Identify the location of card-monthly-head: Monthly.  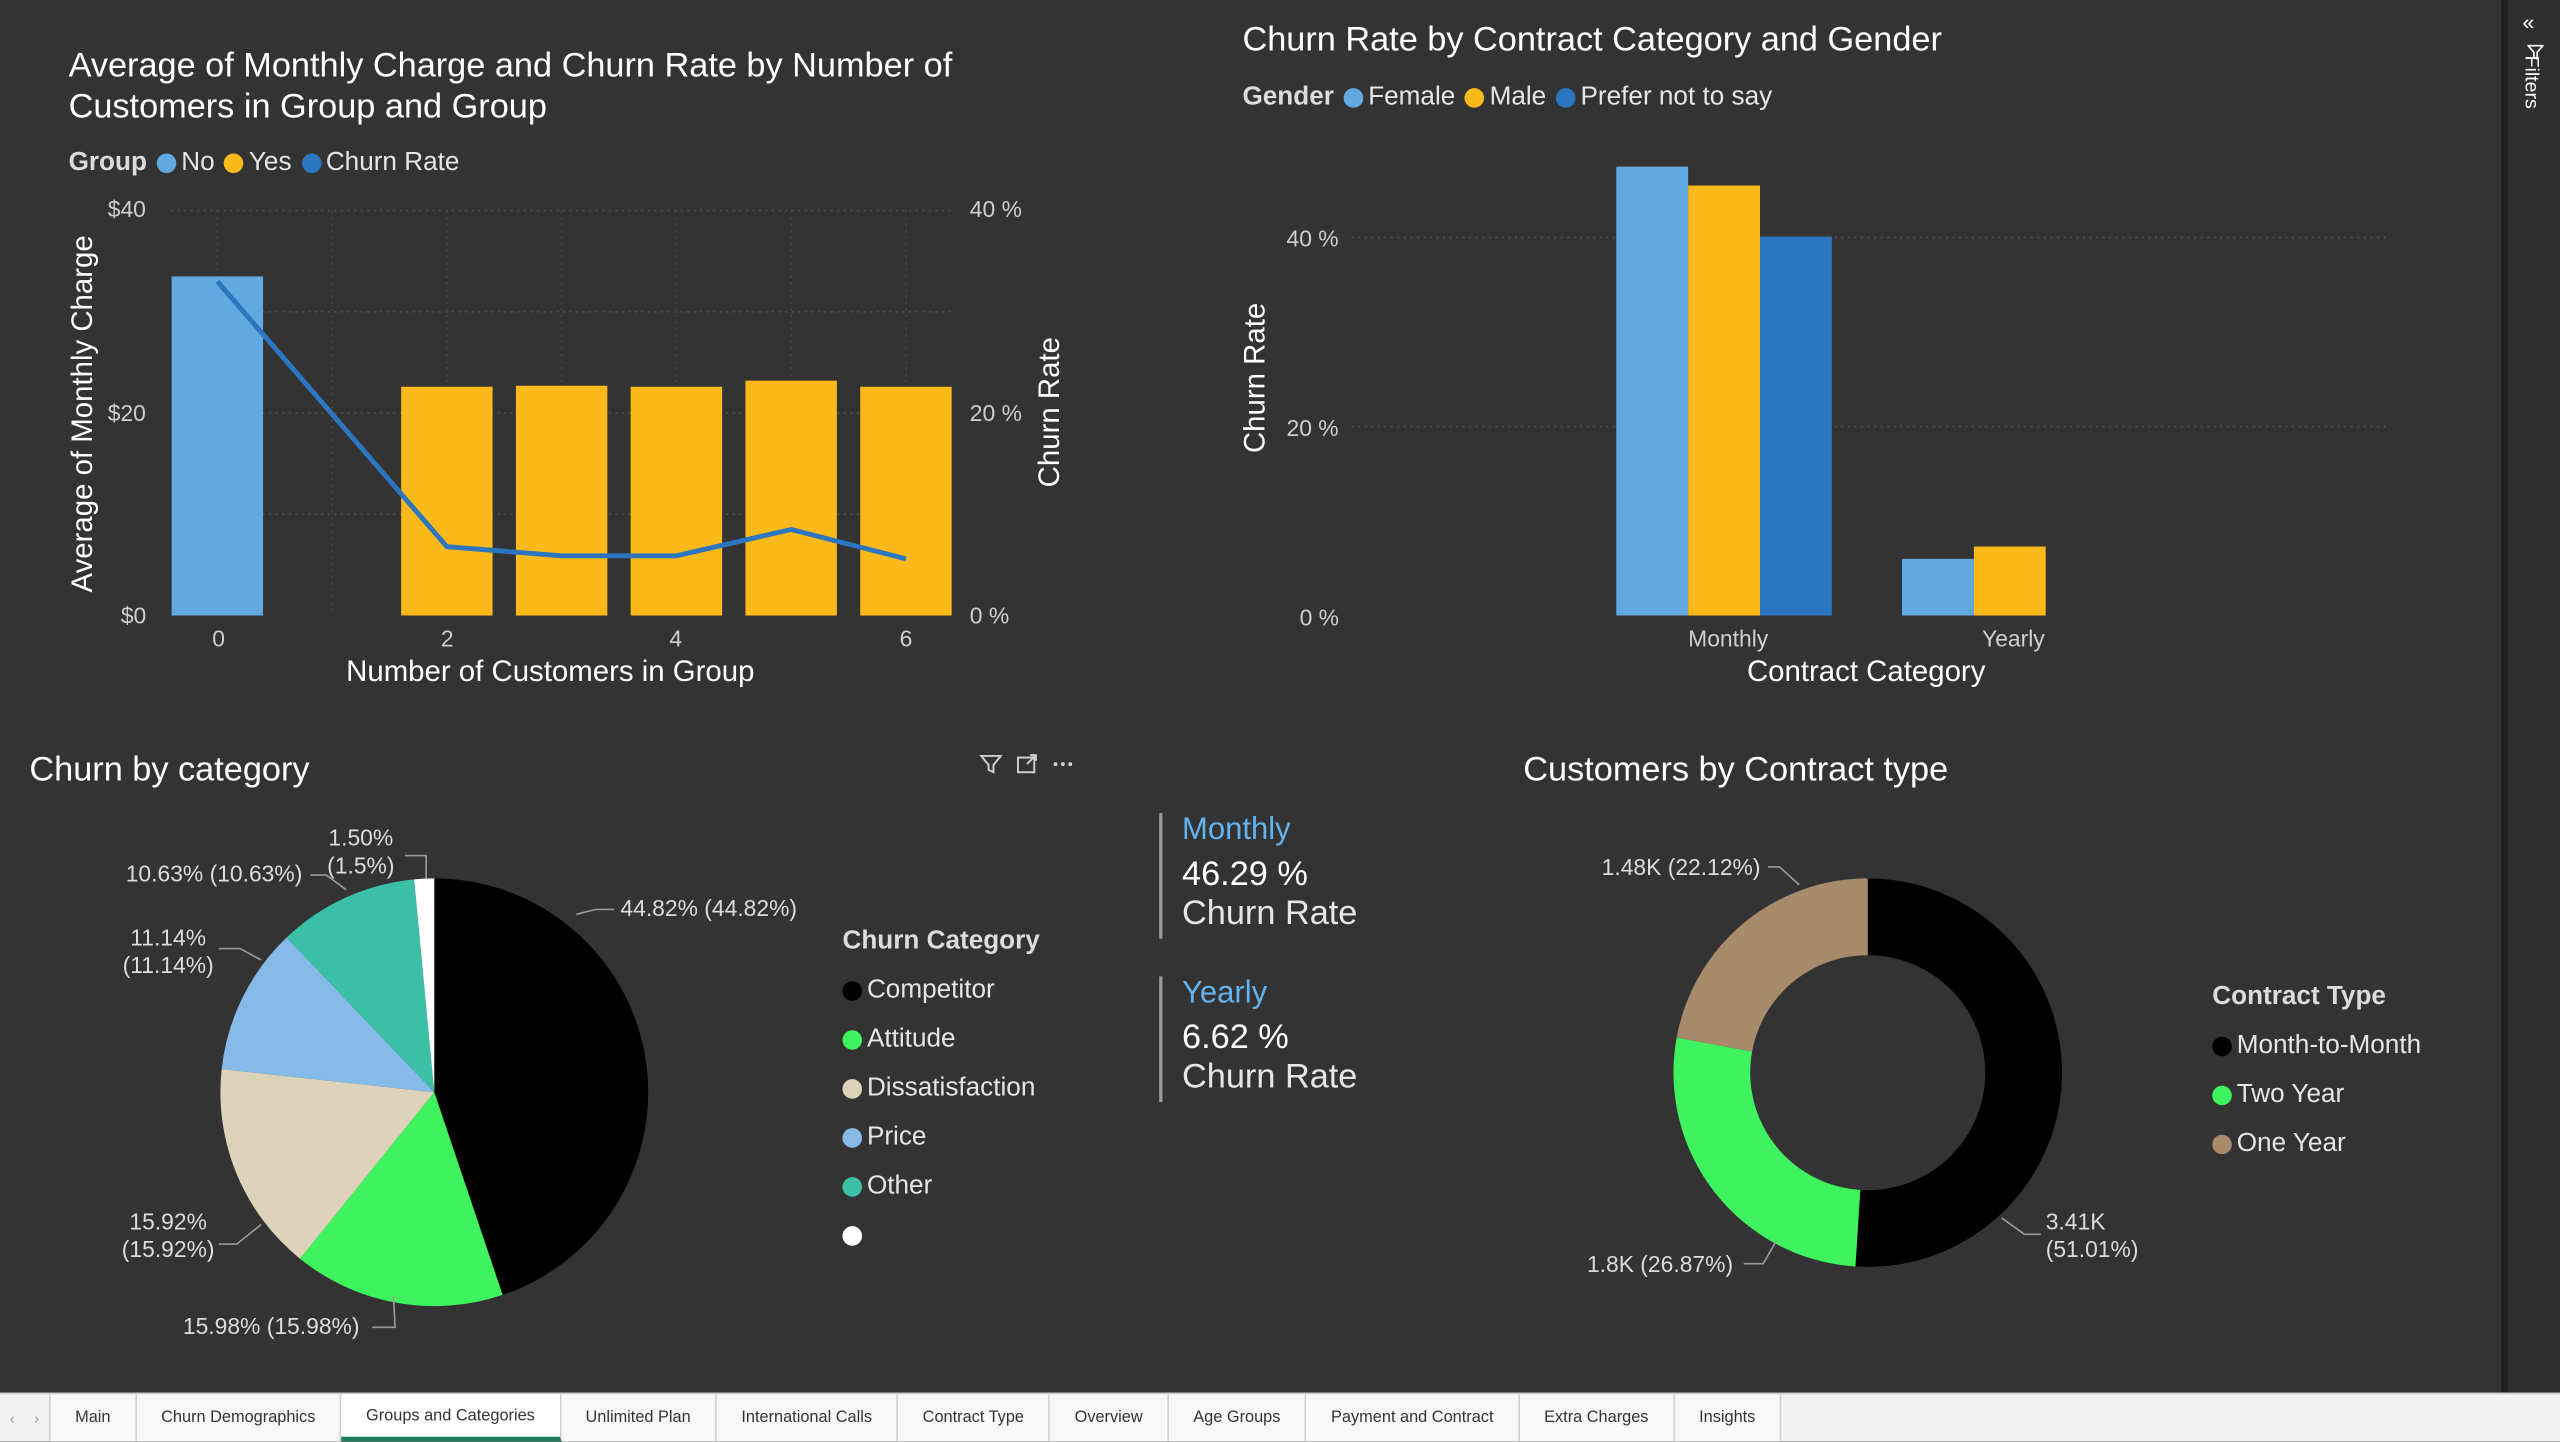
(1236, 830).